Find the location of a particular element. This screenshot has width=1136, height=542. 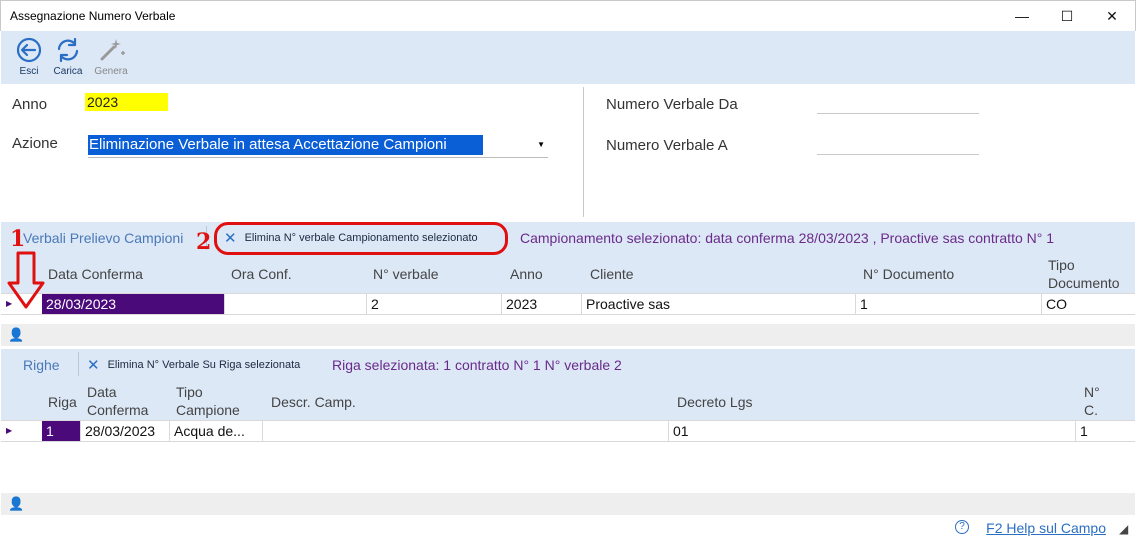

col-tipo-documento-line1: Tipo is located at coordinates (1061, 265).